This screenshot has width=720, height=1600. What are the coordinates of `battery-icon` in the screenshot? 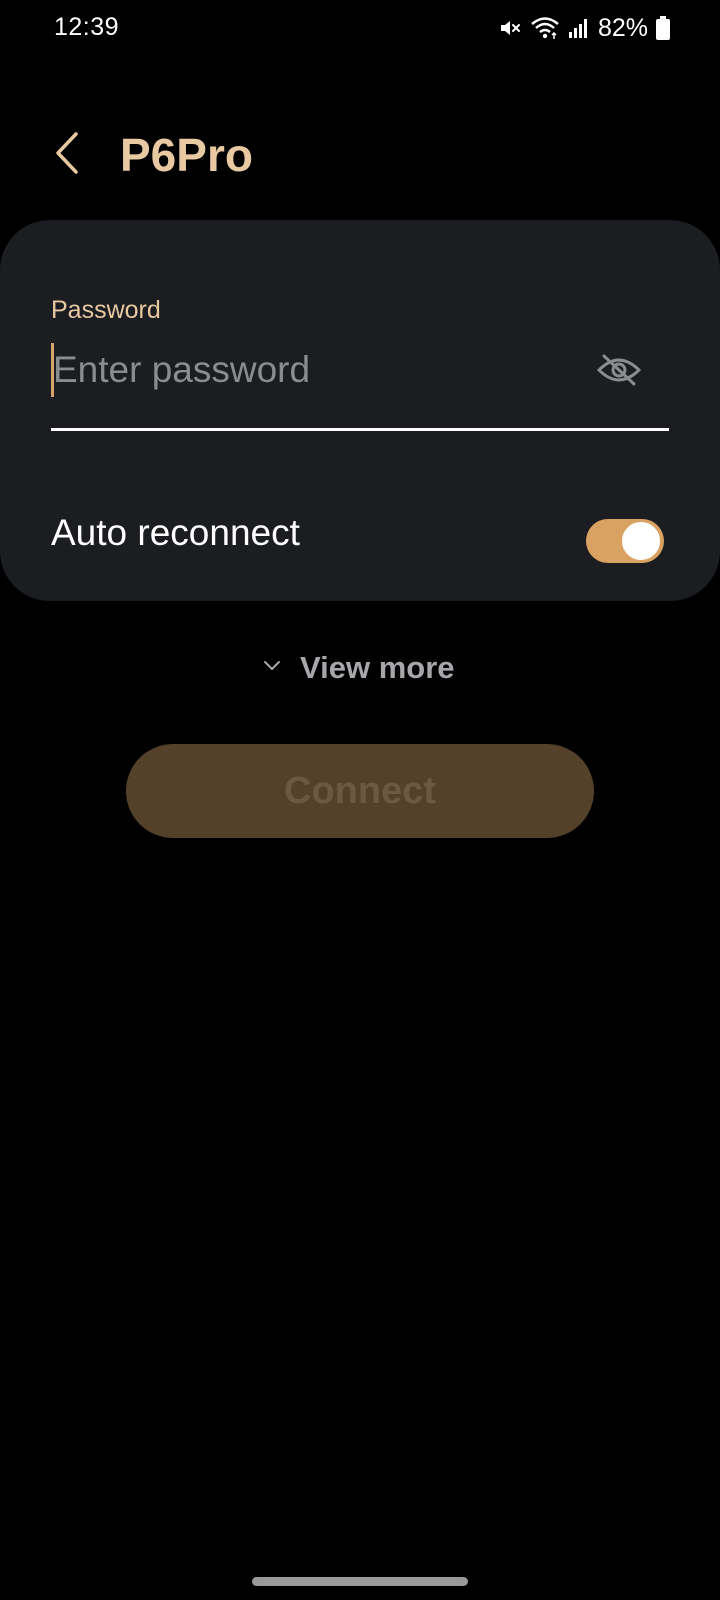 It's located at (663, 28).